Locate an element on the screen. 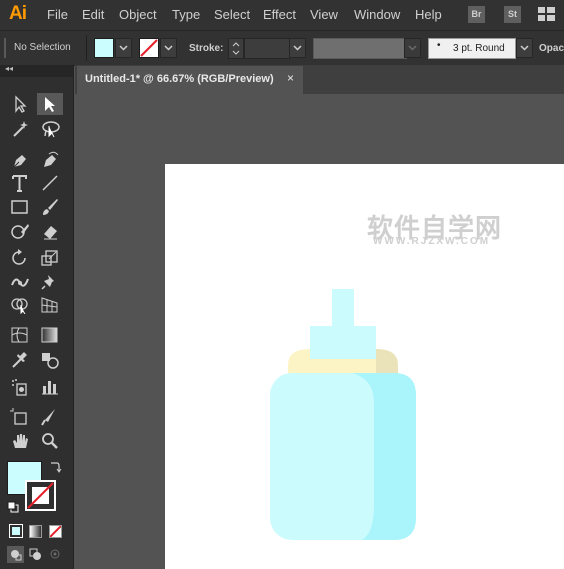 The height and width of the screenshot is (569, 564). shape-builder-tool is located at coordinates (20, 305).